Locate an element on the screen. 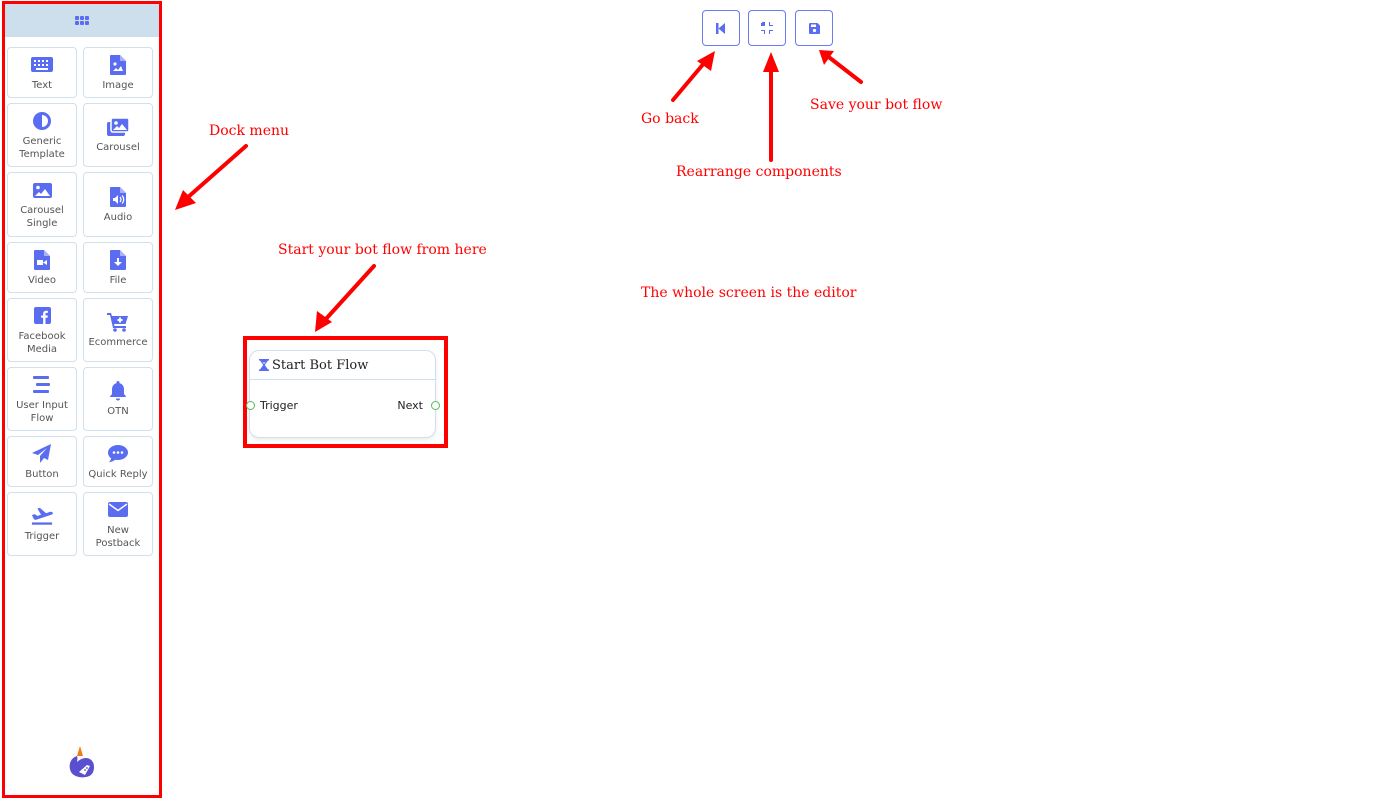 This screenshot has width=1385, height=799. next-port-label: Next is located at coordinates (410, 405).